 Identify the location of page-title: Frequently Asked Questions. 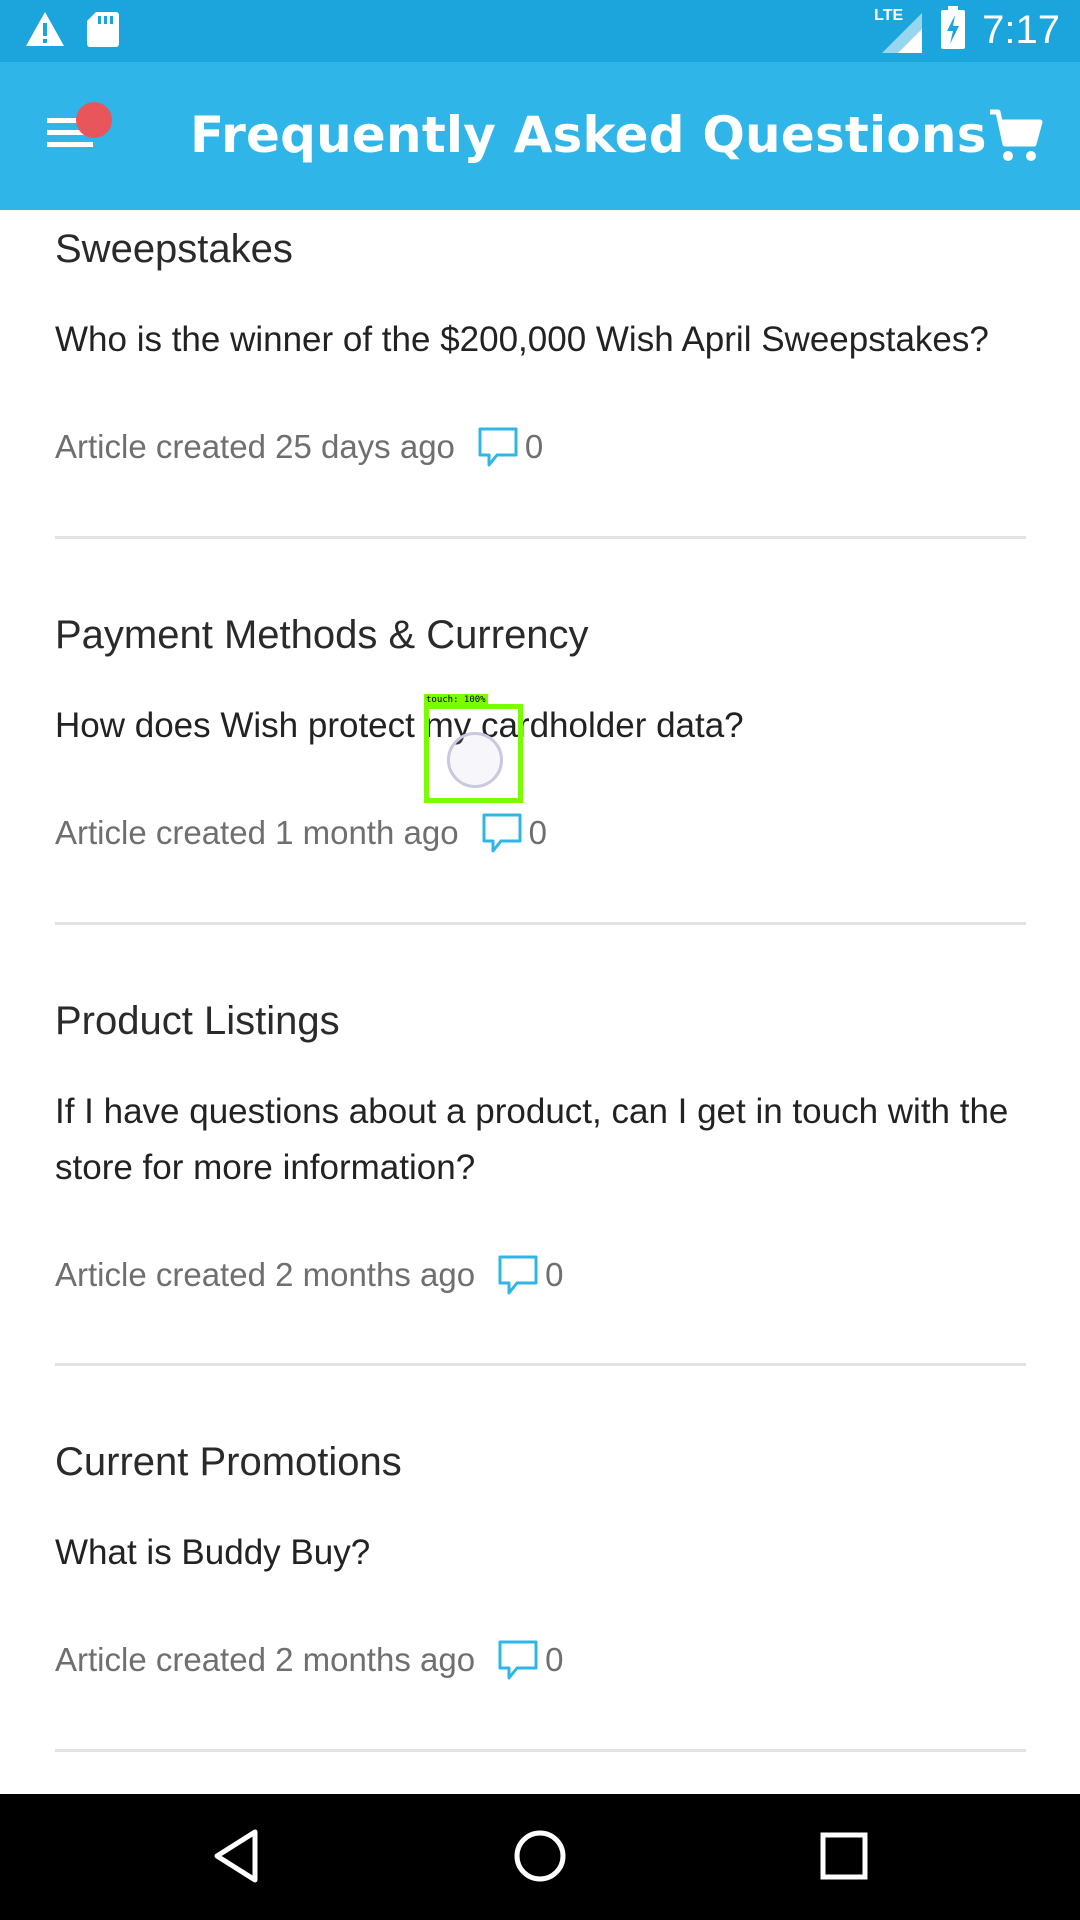
(588, 135).